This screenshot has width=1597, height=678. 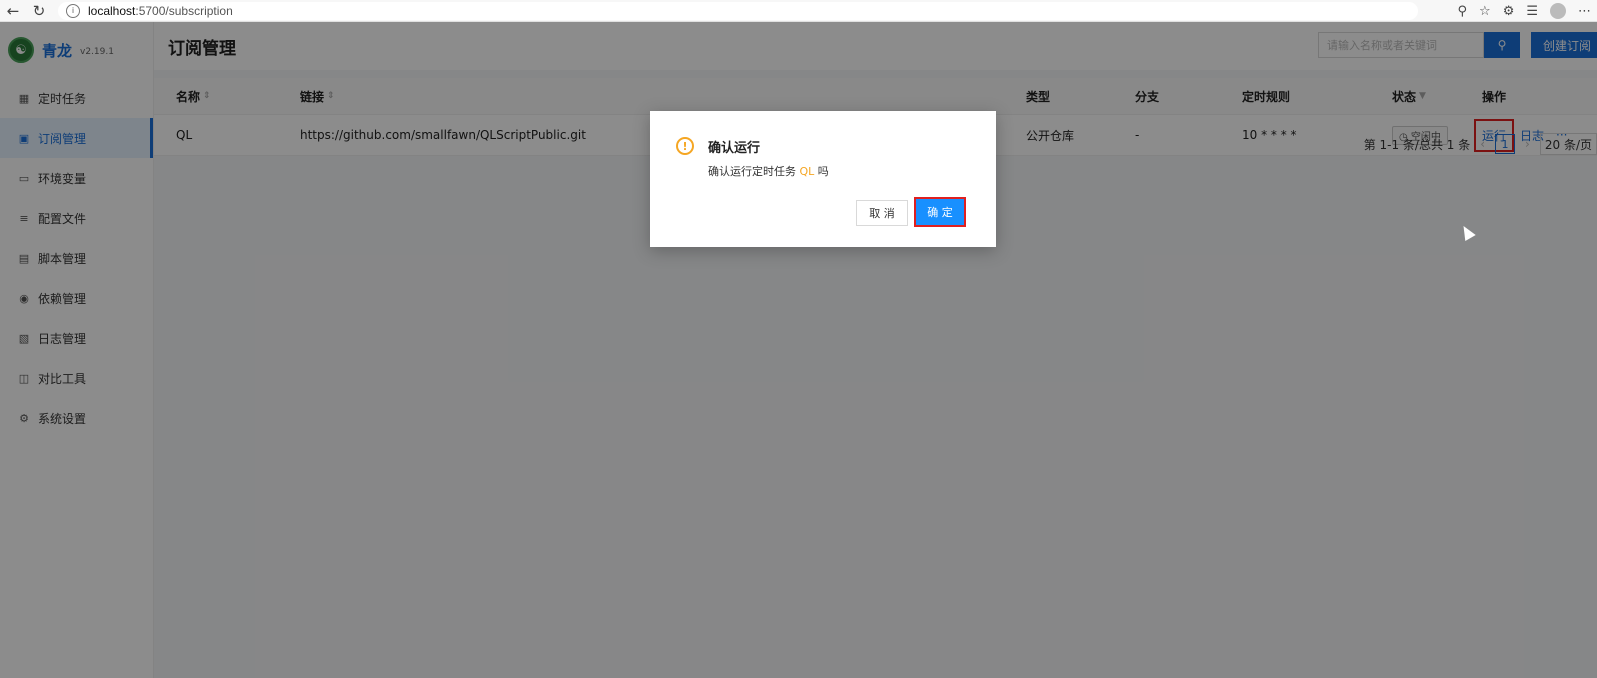 I want to click on modal-content-suffix: 吗, so click(x=821, y=171).